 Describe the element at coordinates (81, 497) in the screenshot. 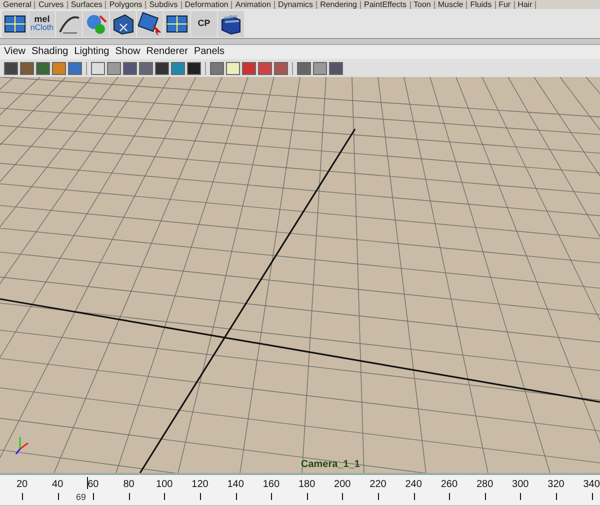

I see `current-frame: 69` at that location.